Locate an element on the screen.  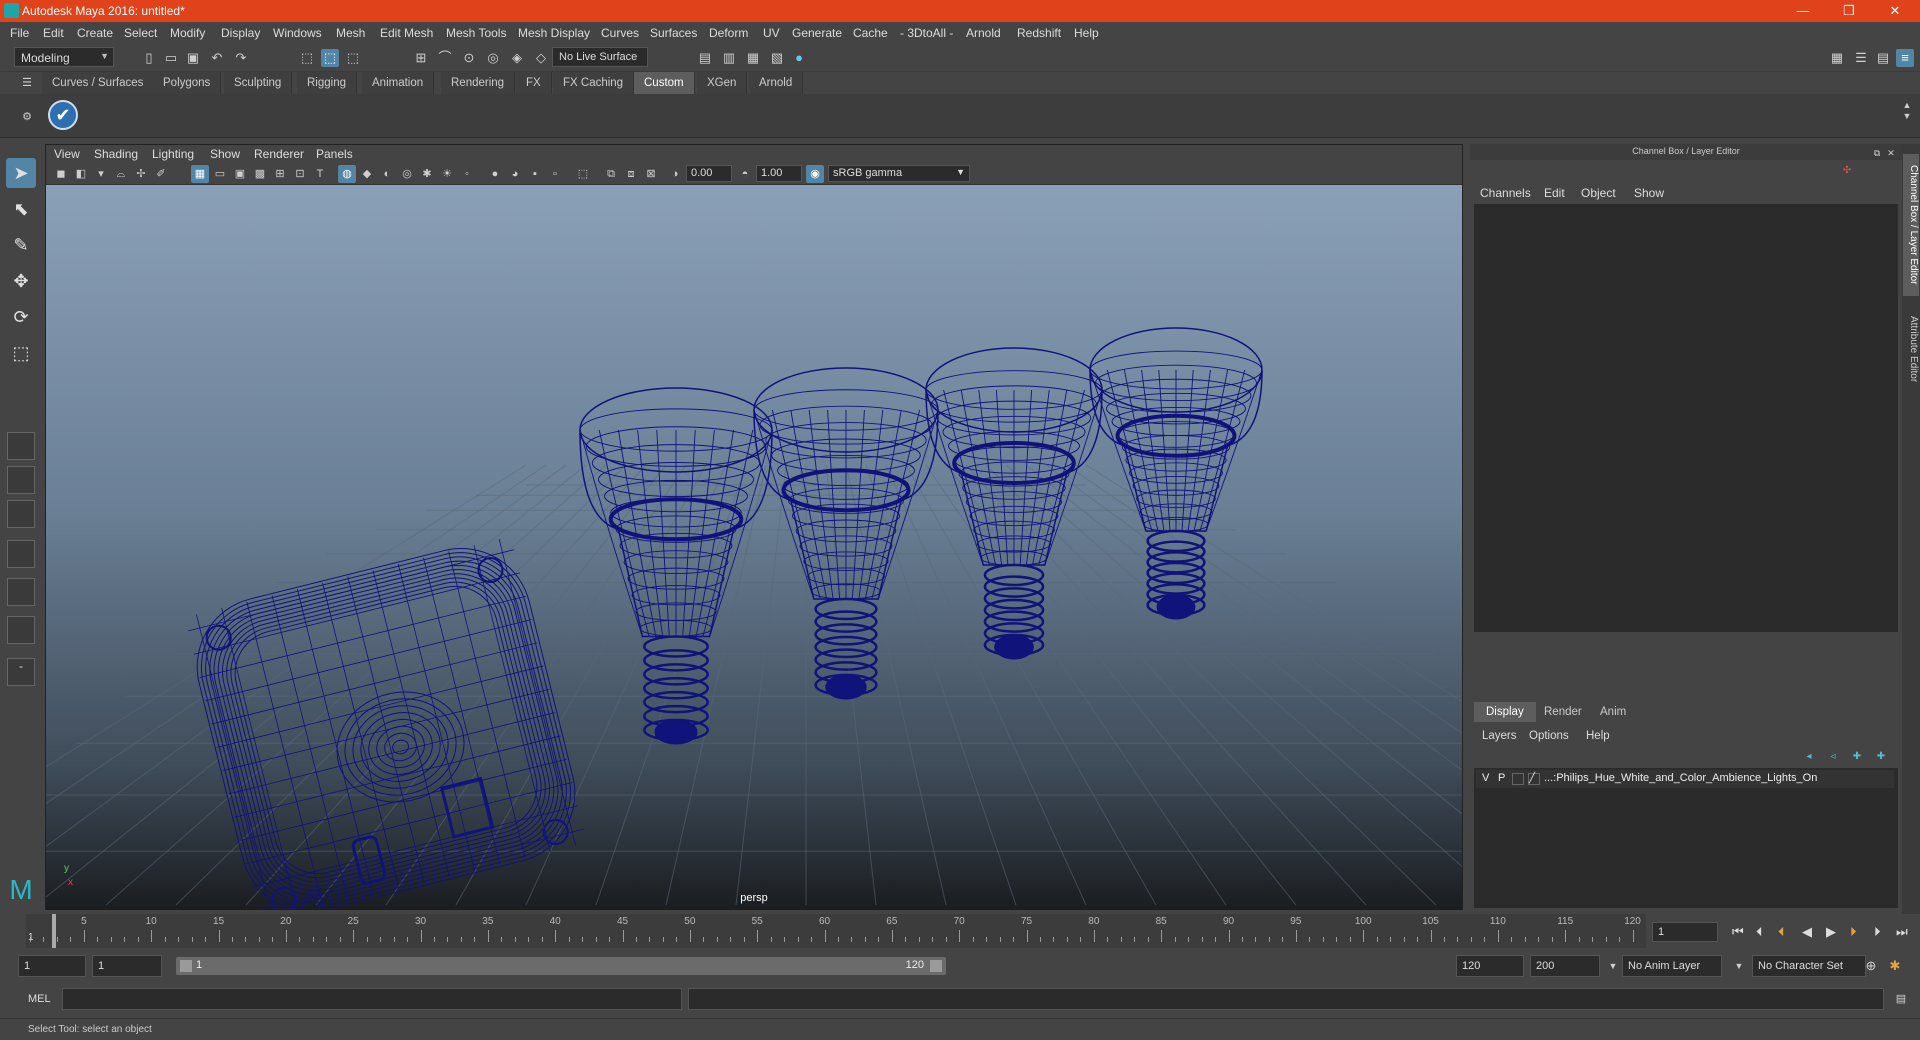
xray-icon: ◎ is located at coordinates (407, 174).